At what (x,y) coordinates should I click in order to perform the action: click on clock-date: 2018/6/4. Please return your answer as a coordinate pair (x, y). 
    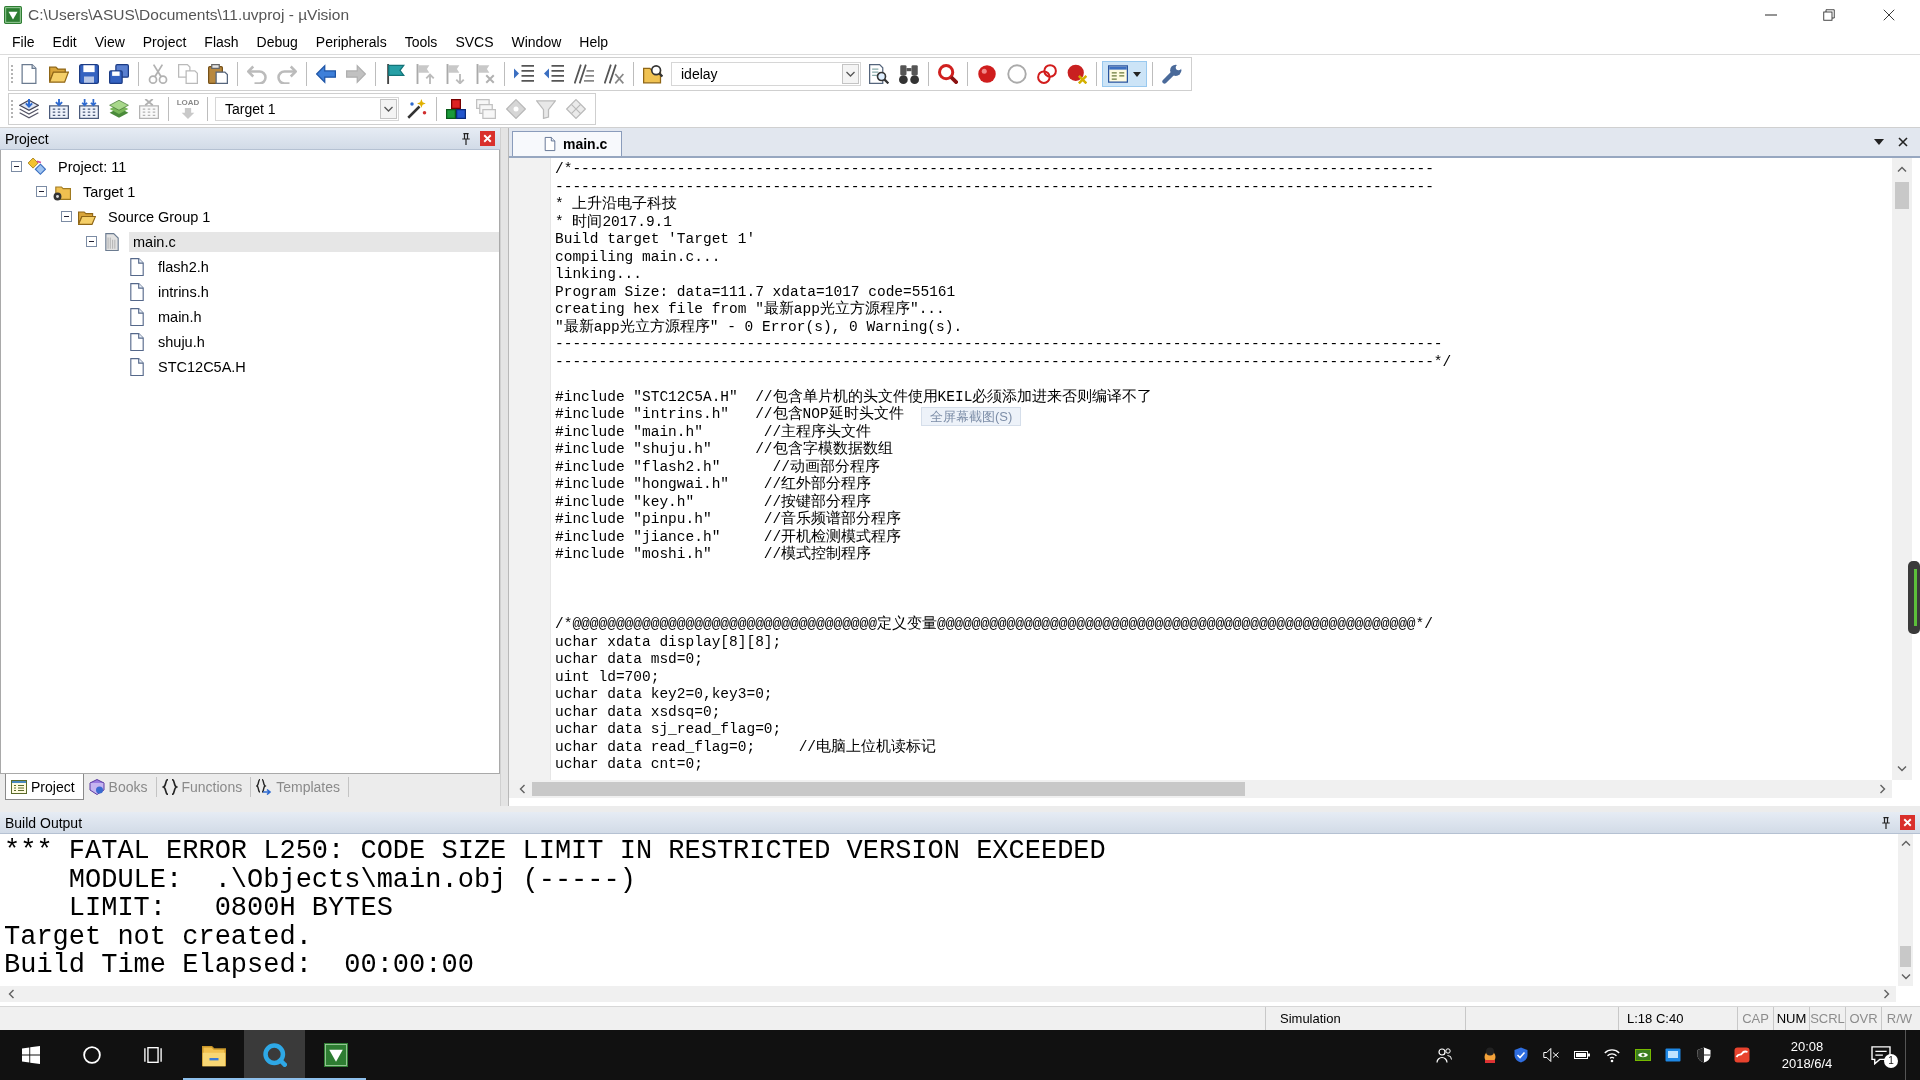
    Looking at the image, I should click on (1807, 1063).